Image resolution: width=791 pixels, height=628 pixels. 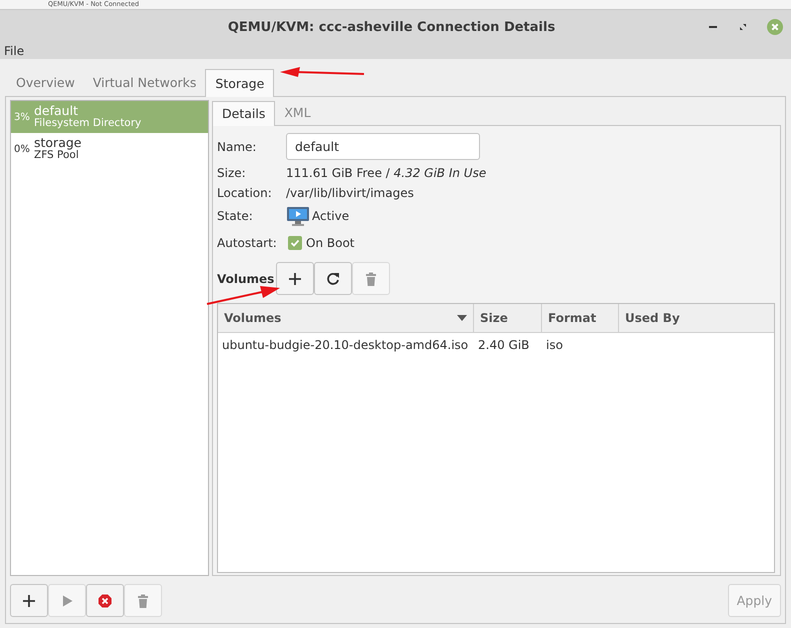 What do you see at coordinates (554, 345) in the screenshot?
I see `table-cell-text: iso` at bounding box center [554, 345].